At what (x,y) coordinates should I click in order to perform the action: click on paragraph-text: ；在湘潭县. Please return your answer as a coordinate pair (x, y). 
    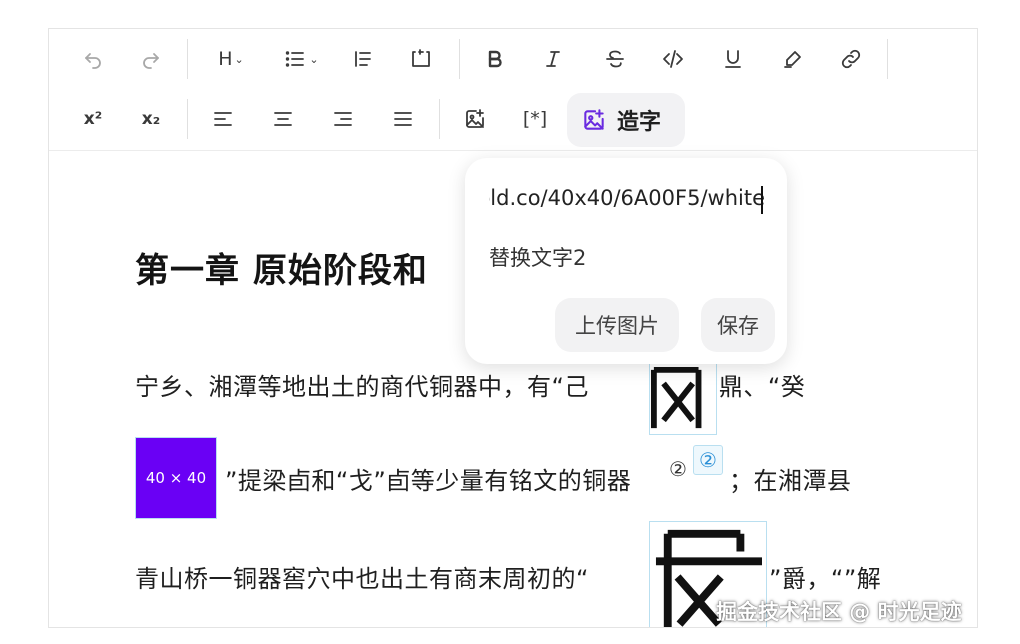
    Looking at the image, I should click on (790, 481).